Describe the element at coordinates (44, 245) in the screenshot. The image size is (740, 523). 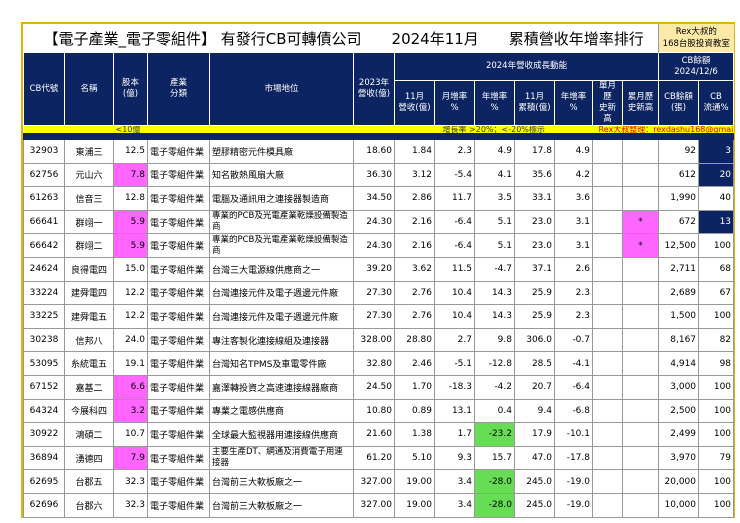
I see `cb-code-cell: 66642` at that location.